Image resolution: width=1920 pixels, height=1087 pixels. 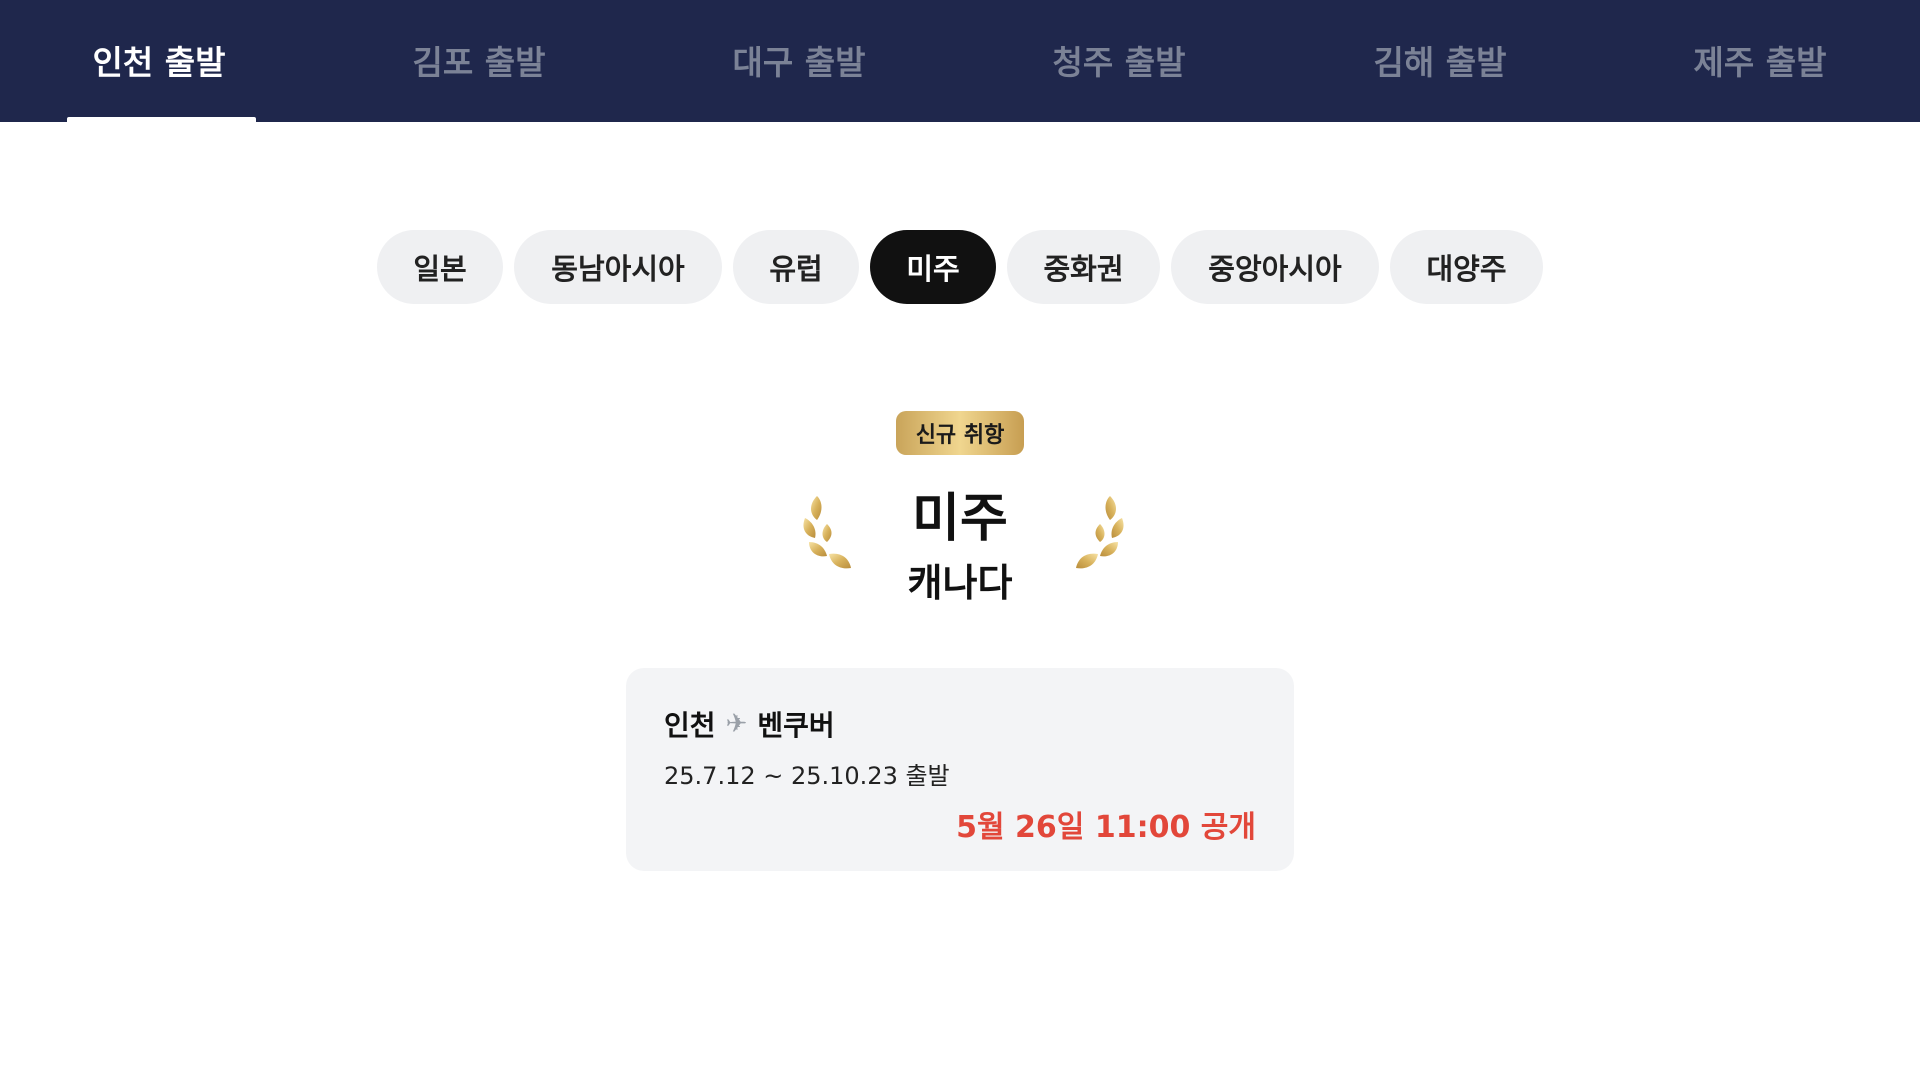 What do you see at coordinates (736, 724) in the screenshot?
I see `plane-icon: ✈` at bounding box center [736, 724].